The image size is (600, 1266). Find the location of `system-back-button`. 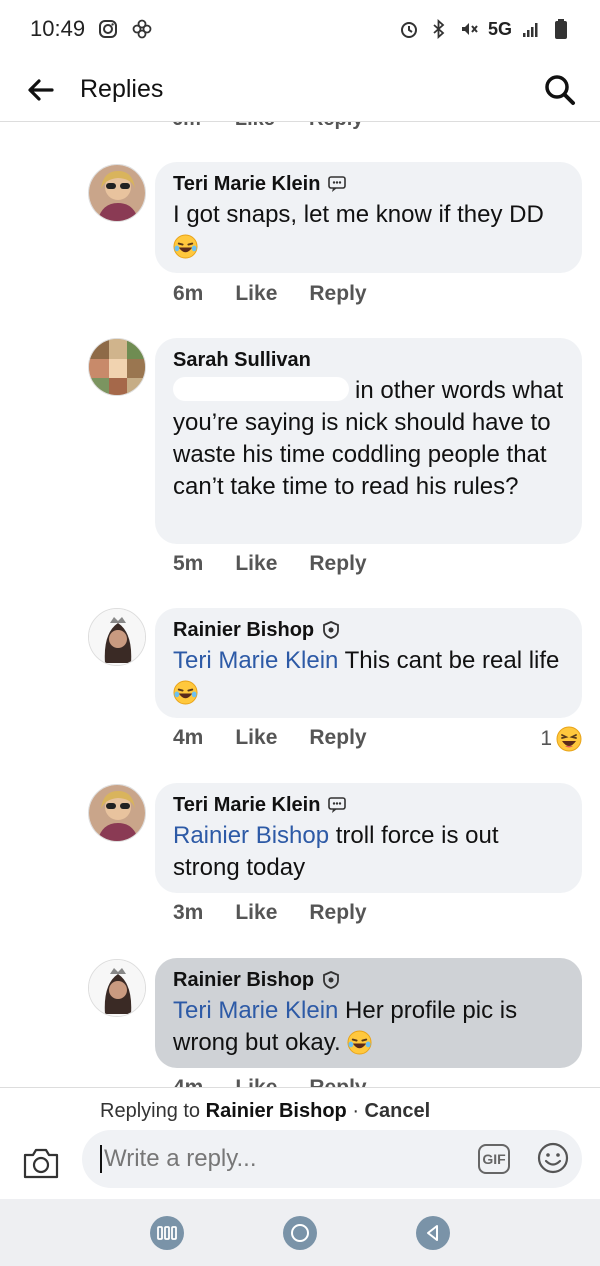

system-back-button is located at coordinates (433, 1232).